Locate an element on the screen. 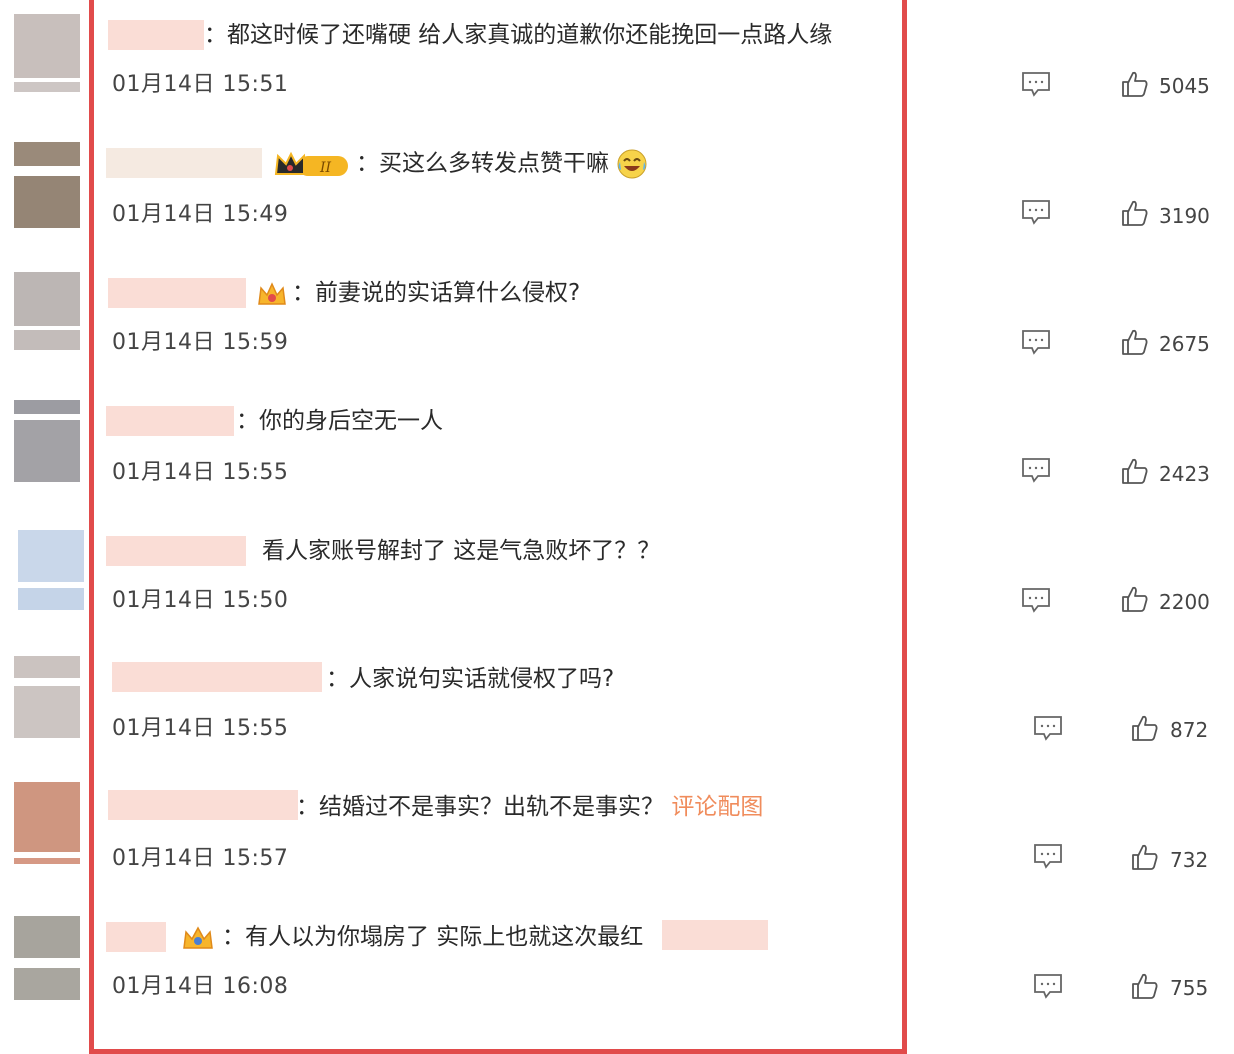  comment-text: ：有人以为你塌房了 实际上也就这次最红 is located at coordinates (433, 937).